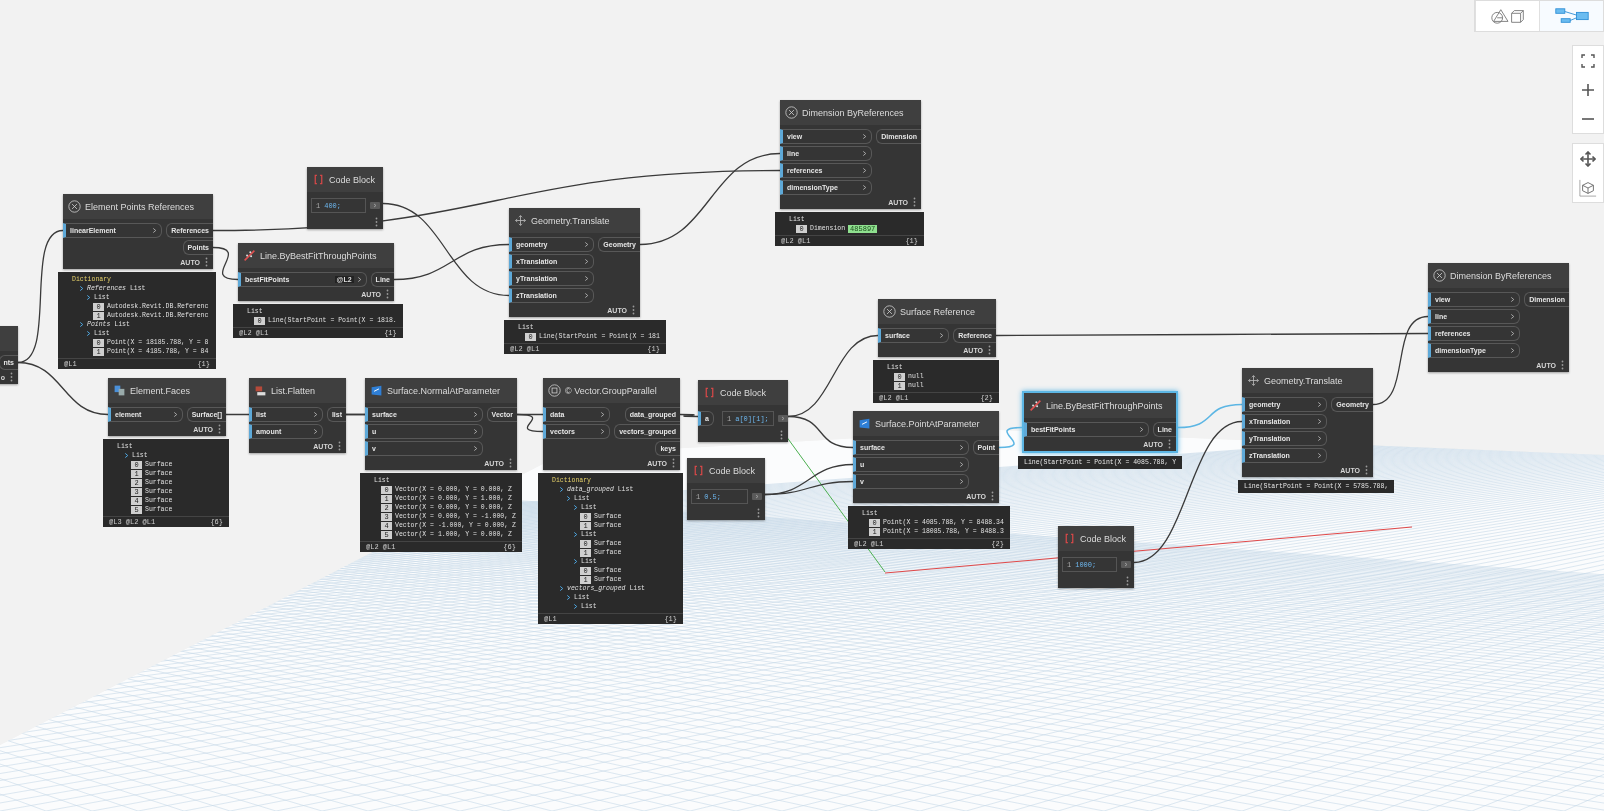 Image resolution: width=1604 pixels, height=811 pixels. Describe the element at coordinates (444, 390) in the screenshot. I see `node-title: Surface.NormalAtParameter` at that location.